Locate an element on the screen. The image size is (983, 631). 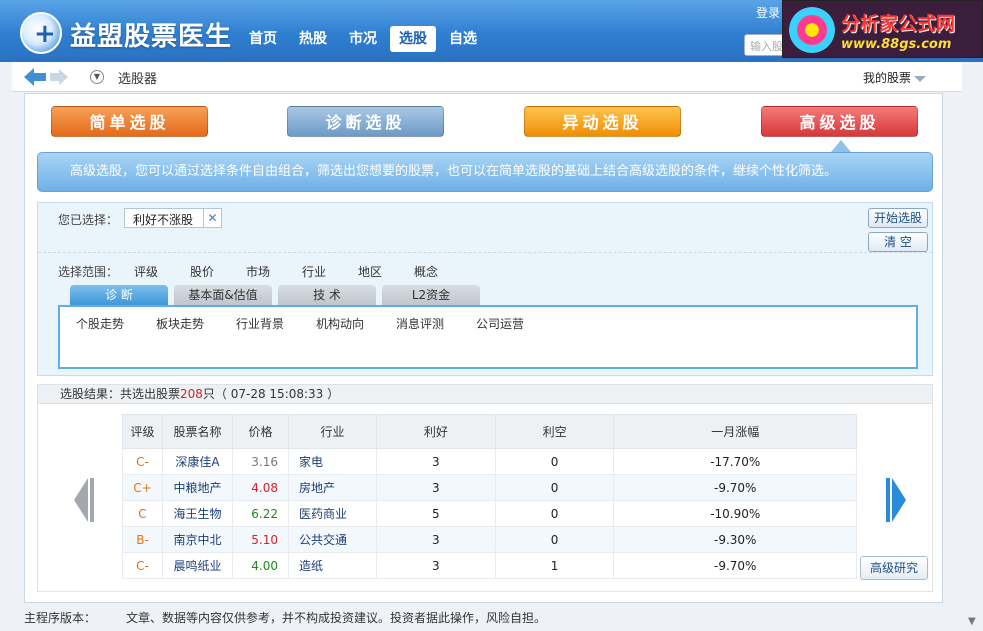
col-rating: 评级 is located at coordinates (142, 431).